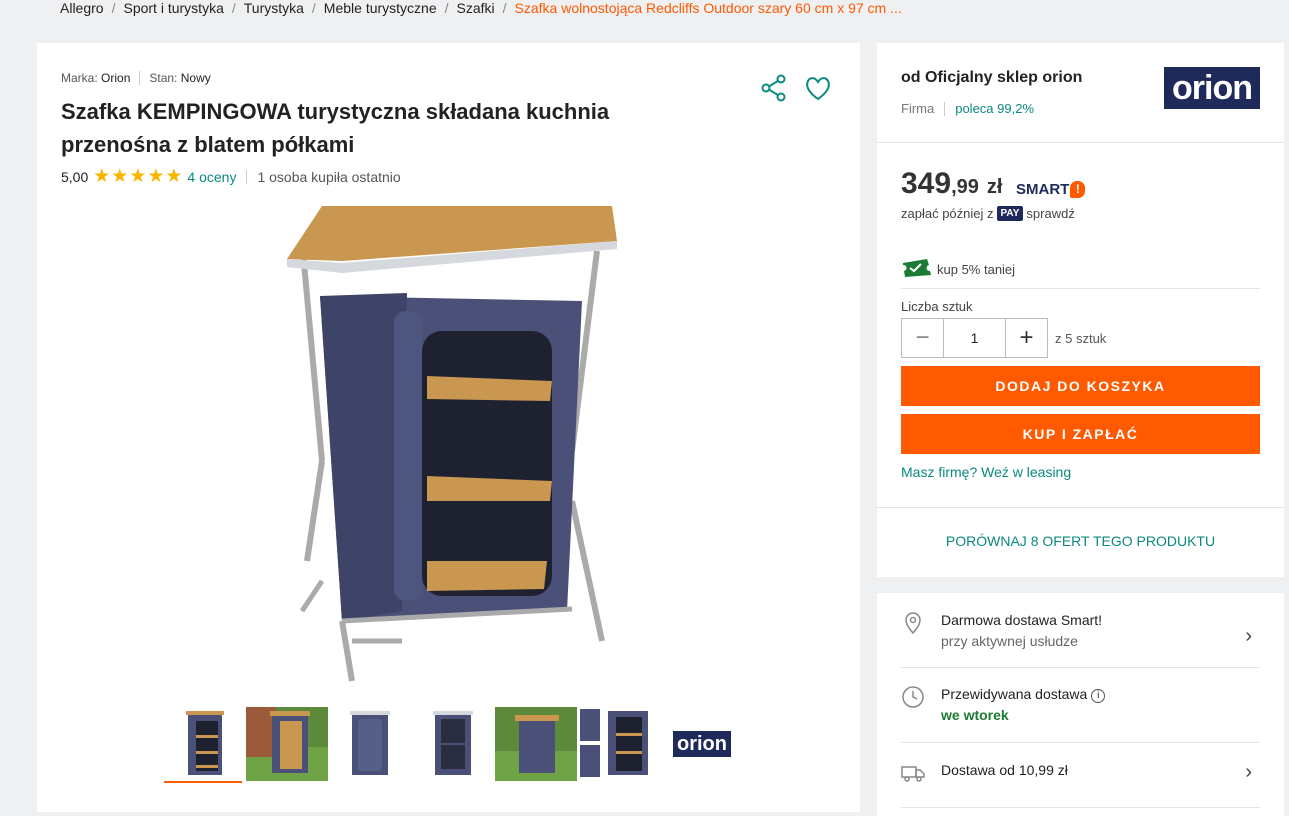  I want to click on quantity-label: Liczba sztuk, so click(937, 306).